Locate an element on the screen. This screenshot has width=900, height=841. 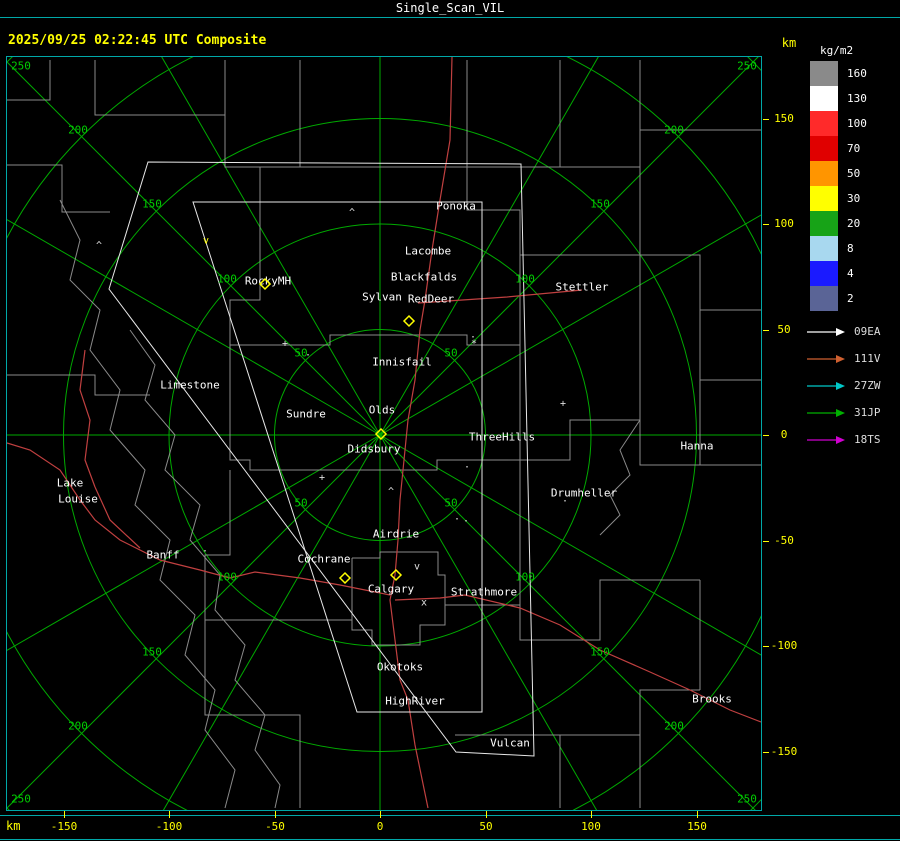
obs-marker-5: . is located at coordinates (308, 353).